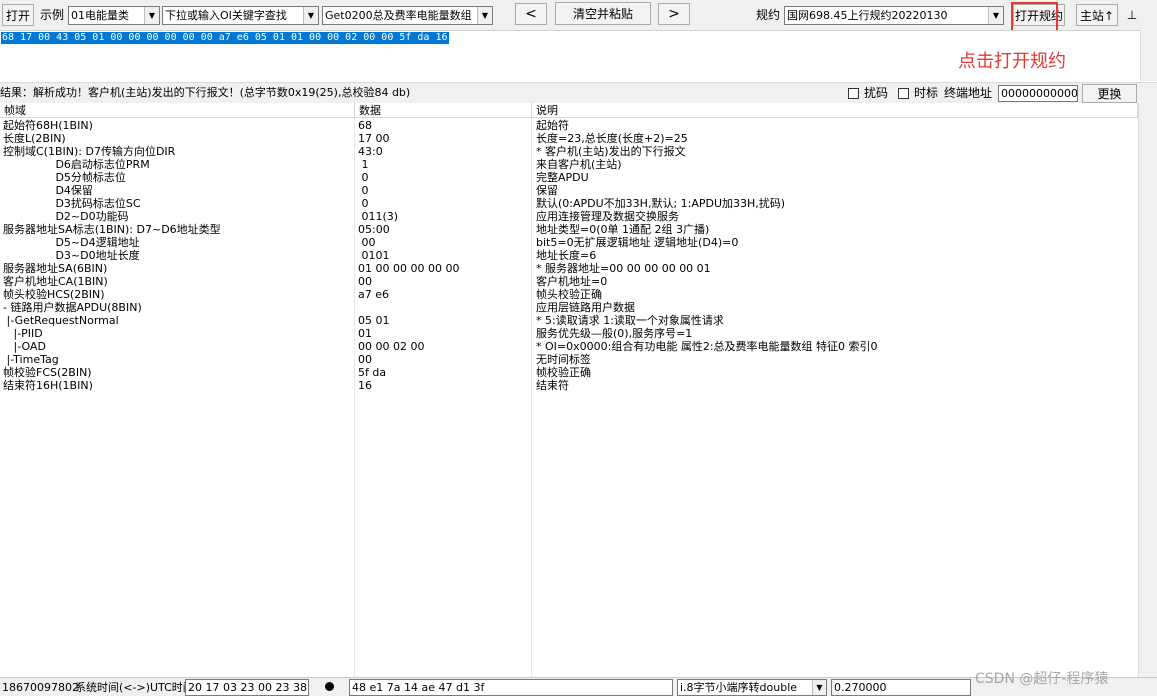  Describe the element at coordinates (569, 216) in the screenshot. I see `table-row: D2~D0功能码 011(3) 应用连接管理及数据交换服务` at that location.